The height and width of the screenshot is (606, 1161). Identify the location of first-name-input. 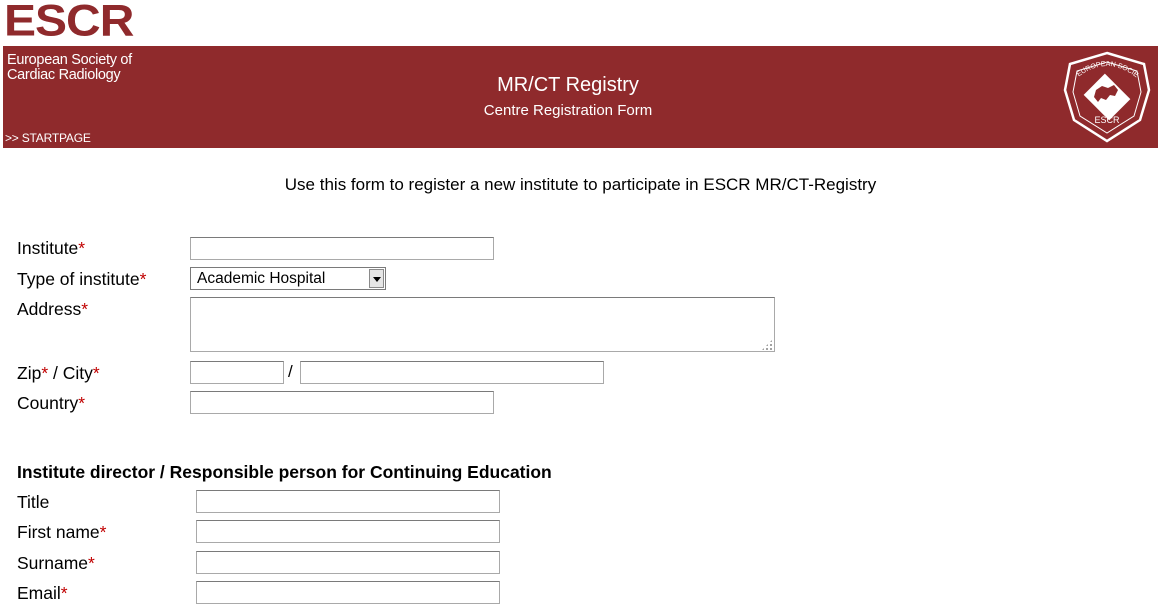
(348, 531).